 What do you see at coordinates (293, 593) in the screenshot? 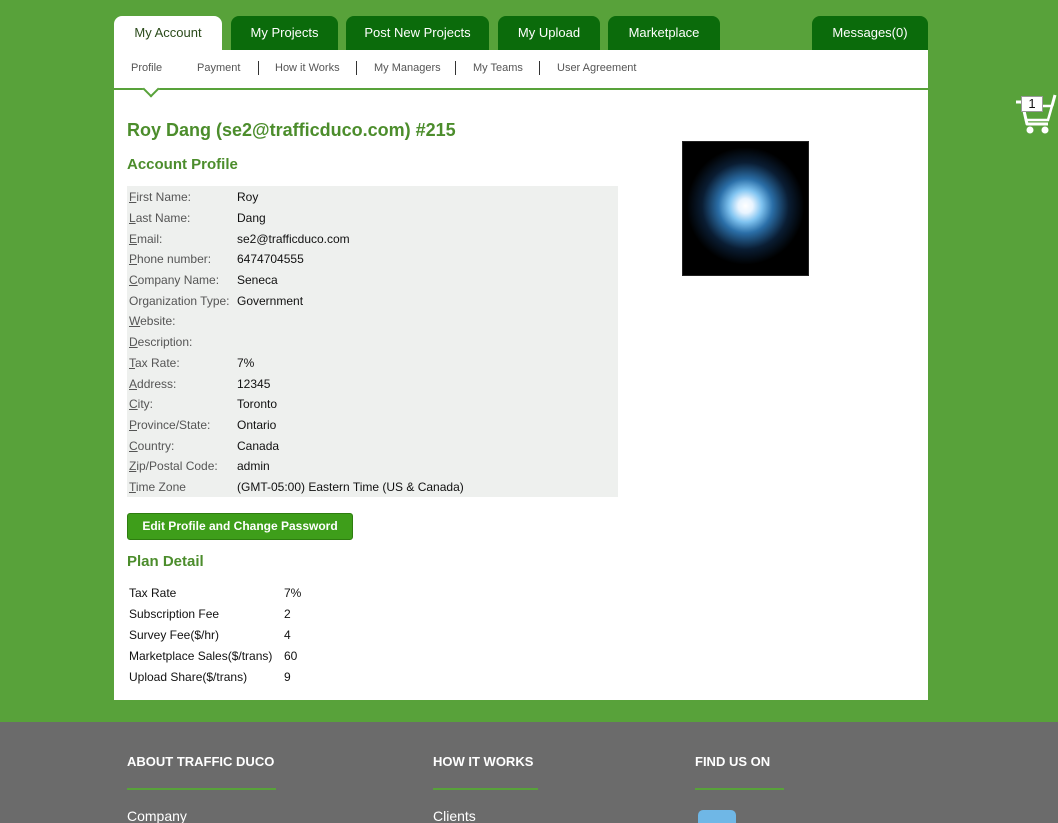
I see `plan-value: 7%` at bounding box center [293, 593].